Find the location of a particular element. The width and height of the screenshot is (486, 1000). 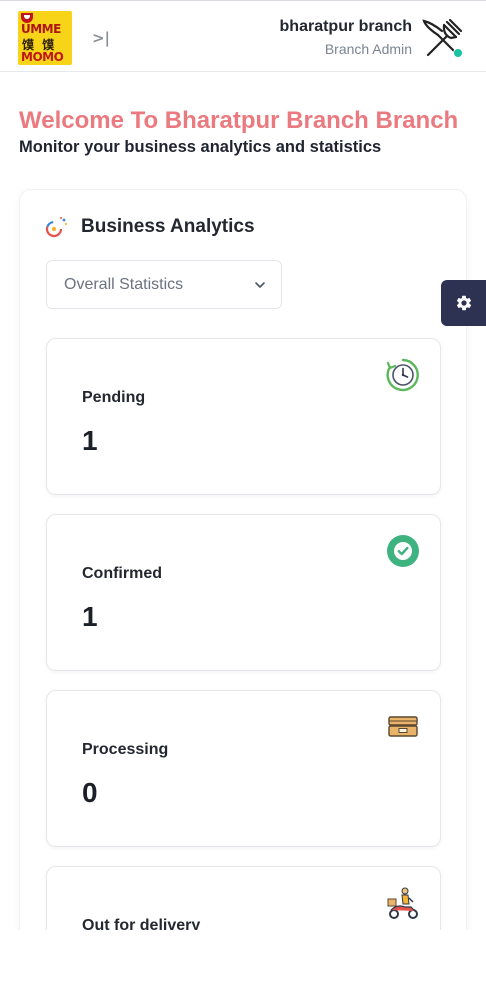

sidebar-collapse-button: >| is located at coordinates (101, 38).